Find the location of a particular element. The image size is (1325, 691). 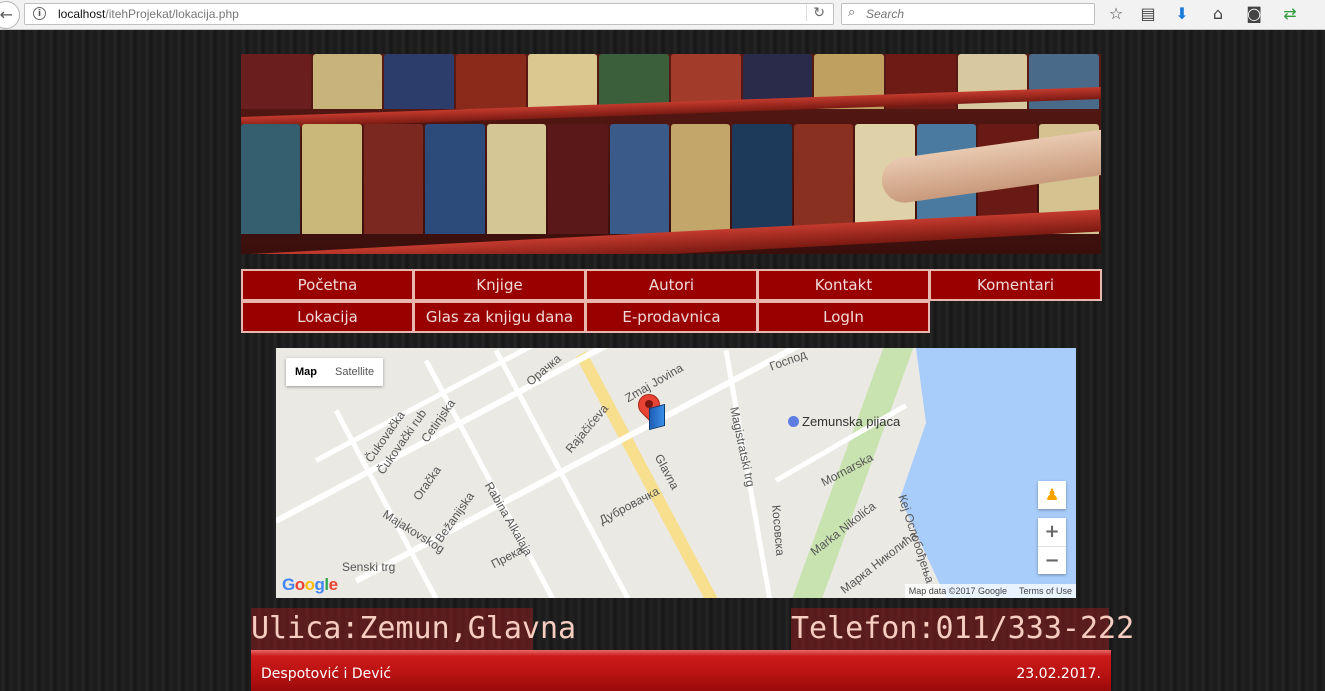

street-view-pegman-icon: ♟ is located at coordinates (1052, 495).